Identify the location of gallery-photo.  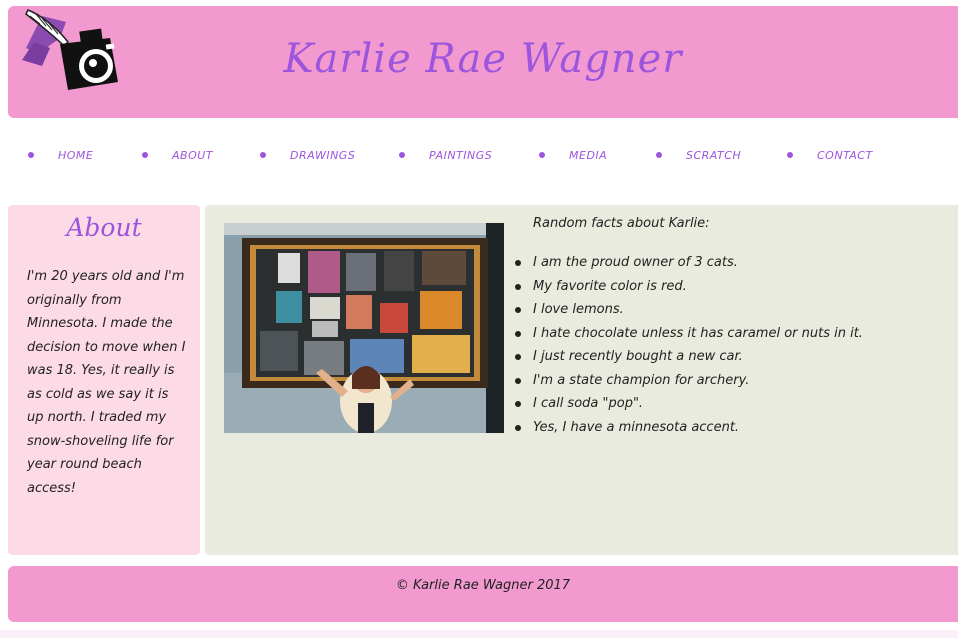
(364, 328).